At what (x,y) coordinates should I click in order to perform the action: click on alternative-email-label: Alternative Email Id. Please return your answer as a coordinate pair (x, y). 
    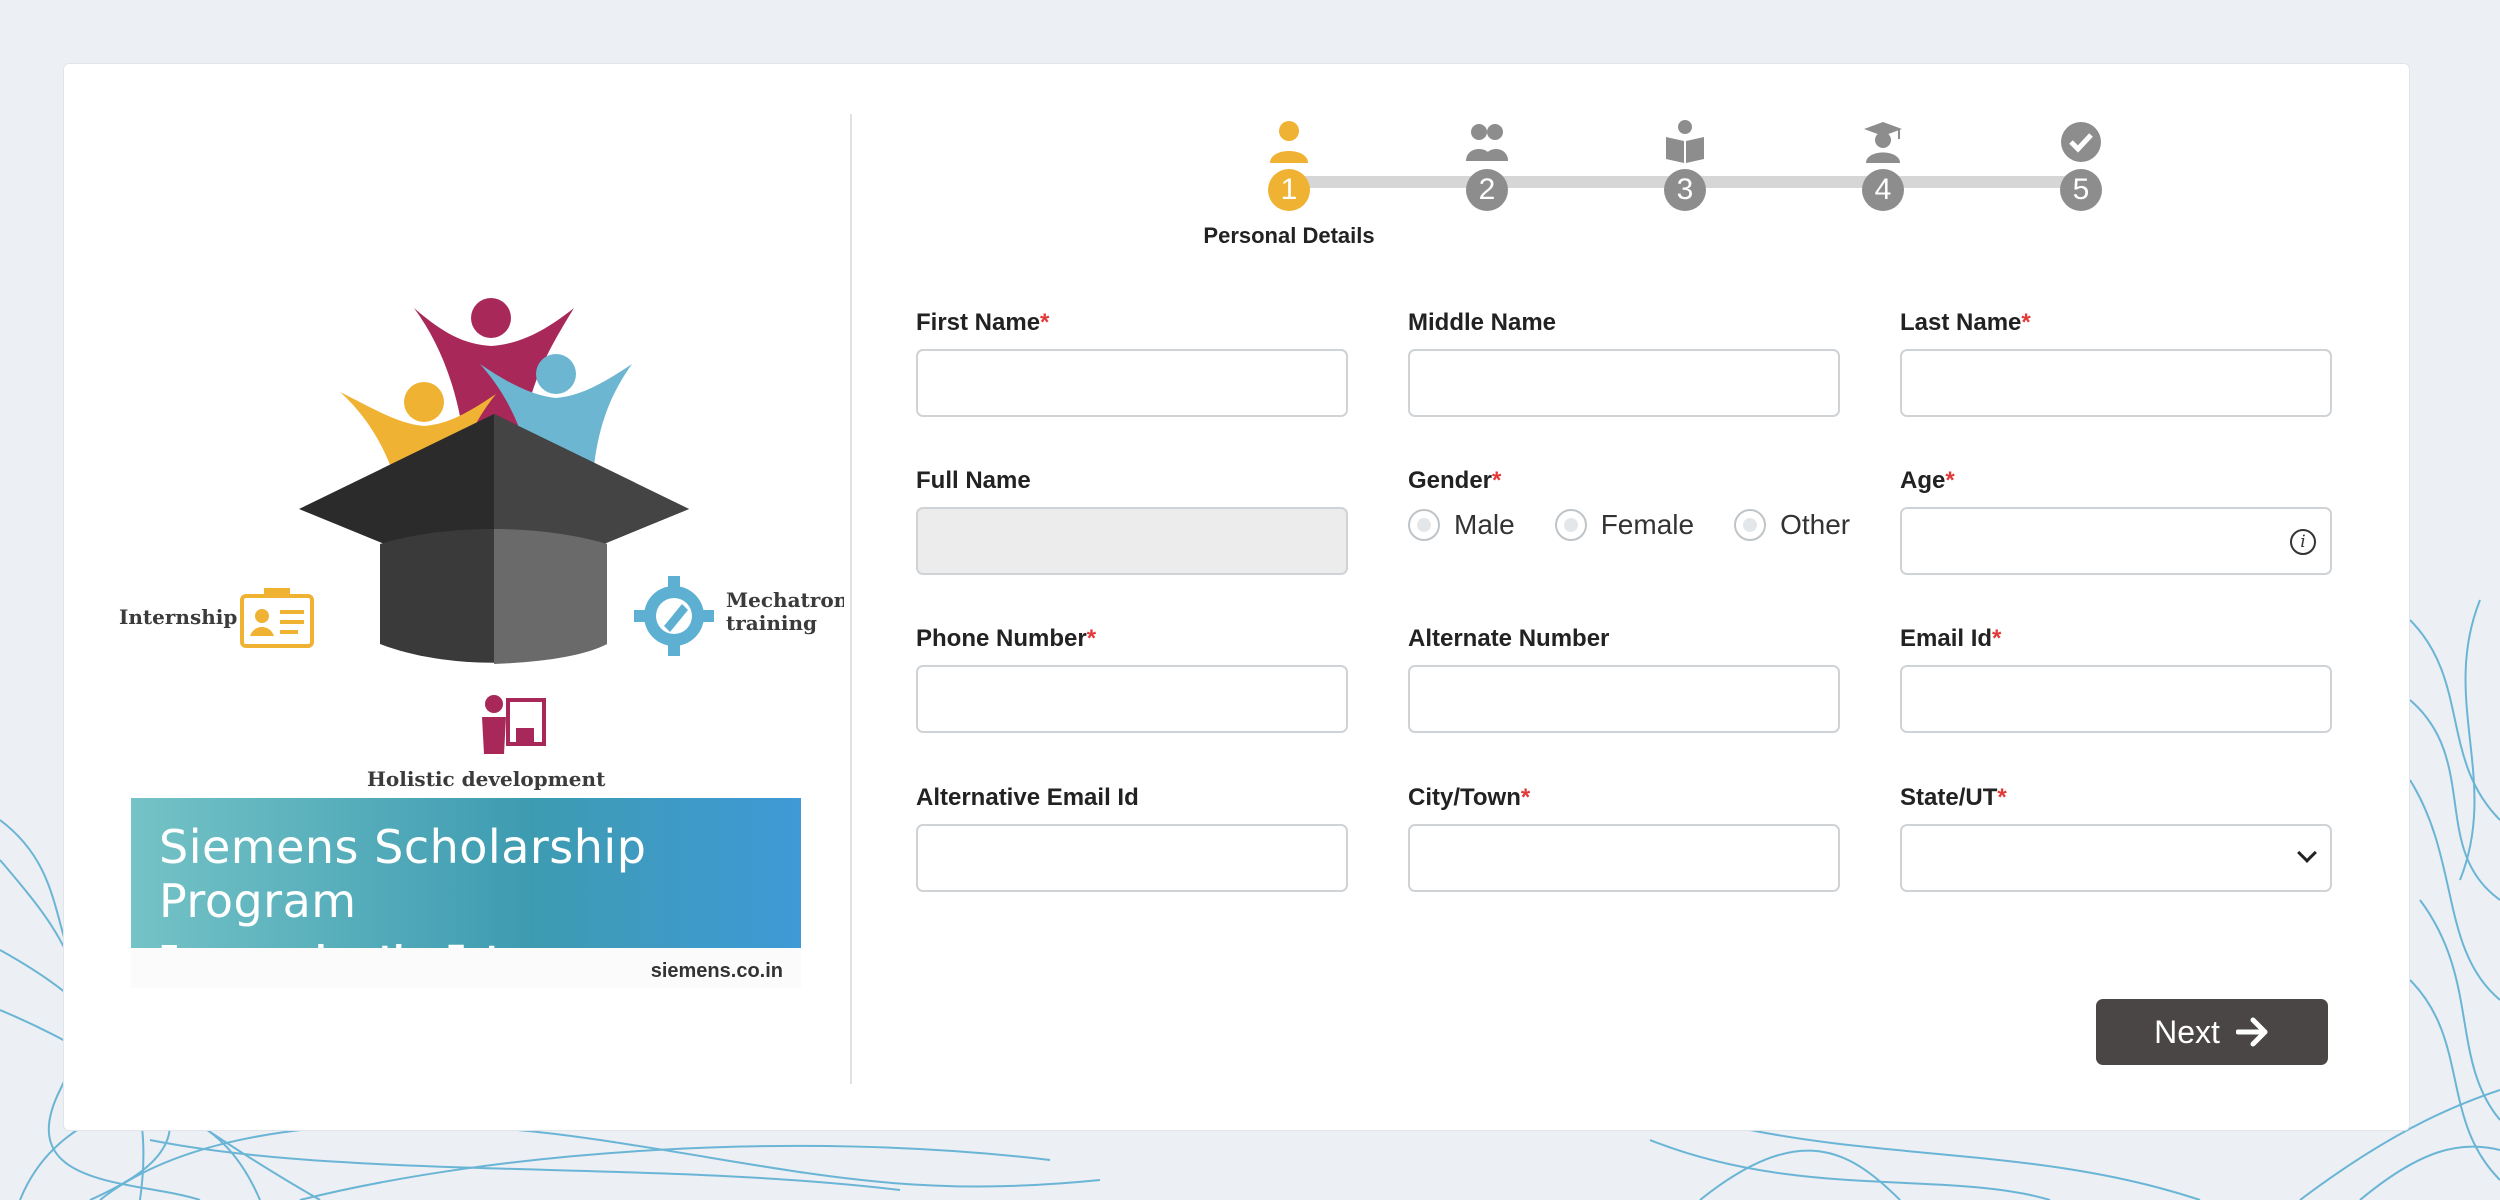
    Looking at the image, I should click on (1027, 797).